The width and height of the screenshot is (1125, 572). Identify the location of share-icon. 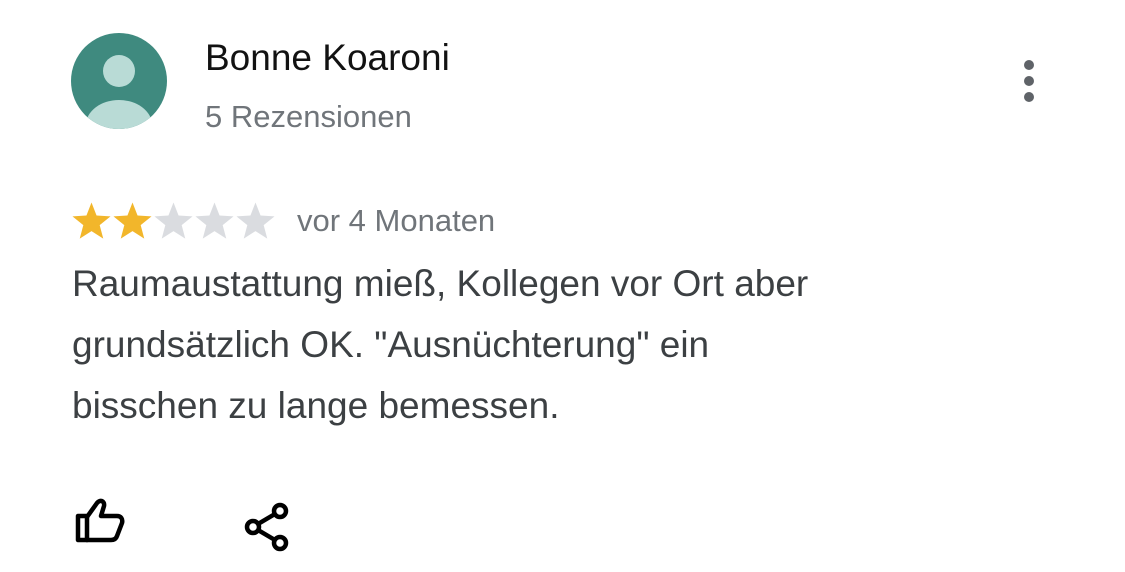
(266, 527).